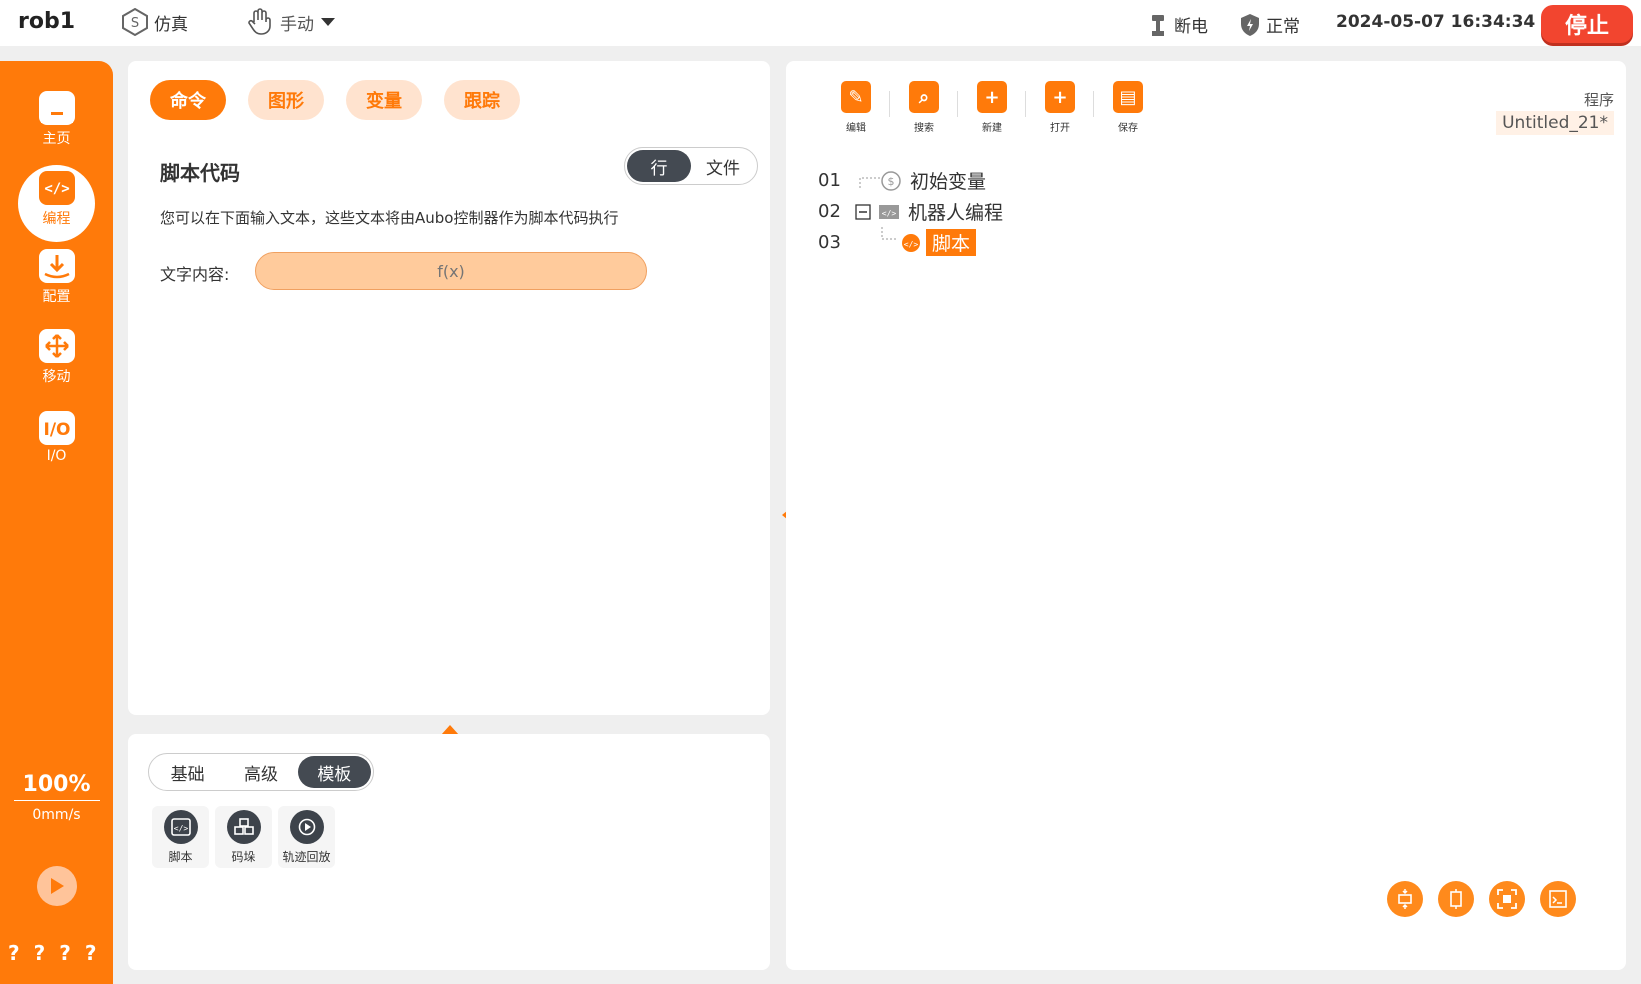  I want to click on library-item-trajectory-replay: 轨迹回放, so click(306, 837).